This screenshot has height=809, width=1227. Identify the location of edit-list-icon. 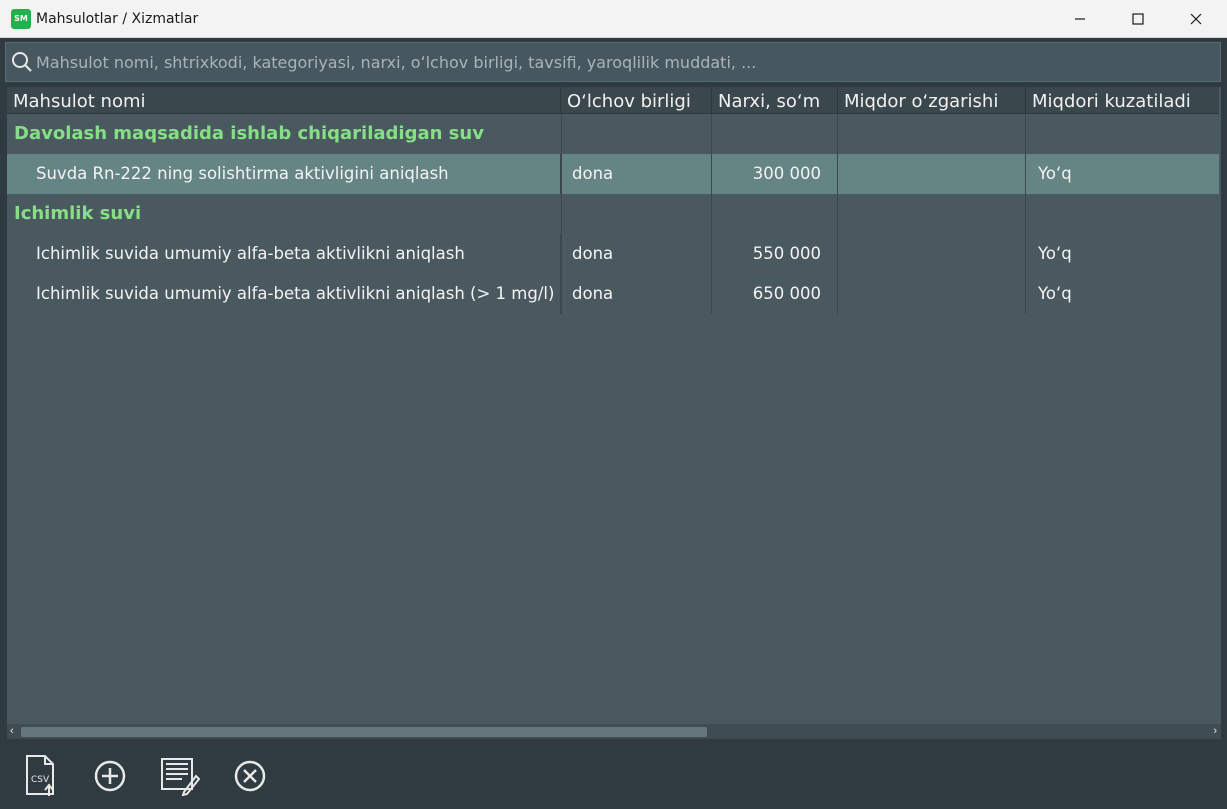
(180, 777).